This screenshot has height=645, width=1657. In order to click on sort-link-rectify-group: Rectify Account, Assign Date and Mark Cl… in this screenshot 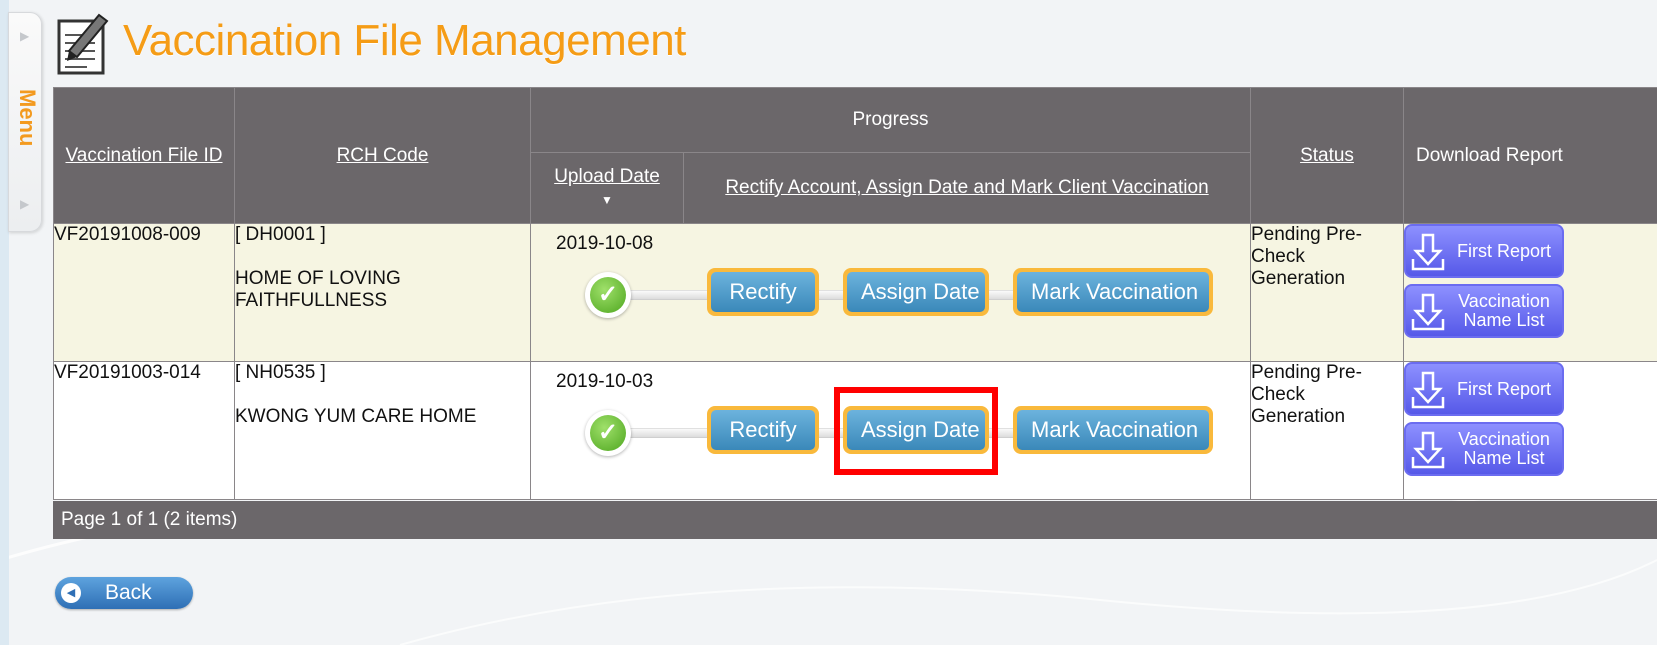, I will do `click(966, 187)`.